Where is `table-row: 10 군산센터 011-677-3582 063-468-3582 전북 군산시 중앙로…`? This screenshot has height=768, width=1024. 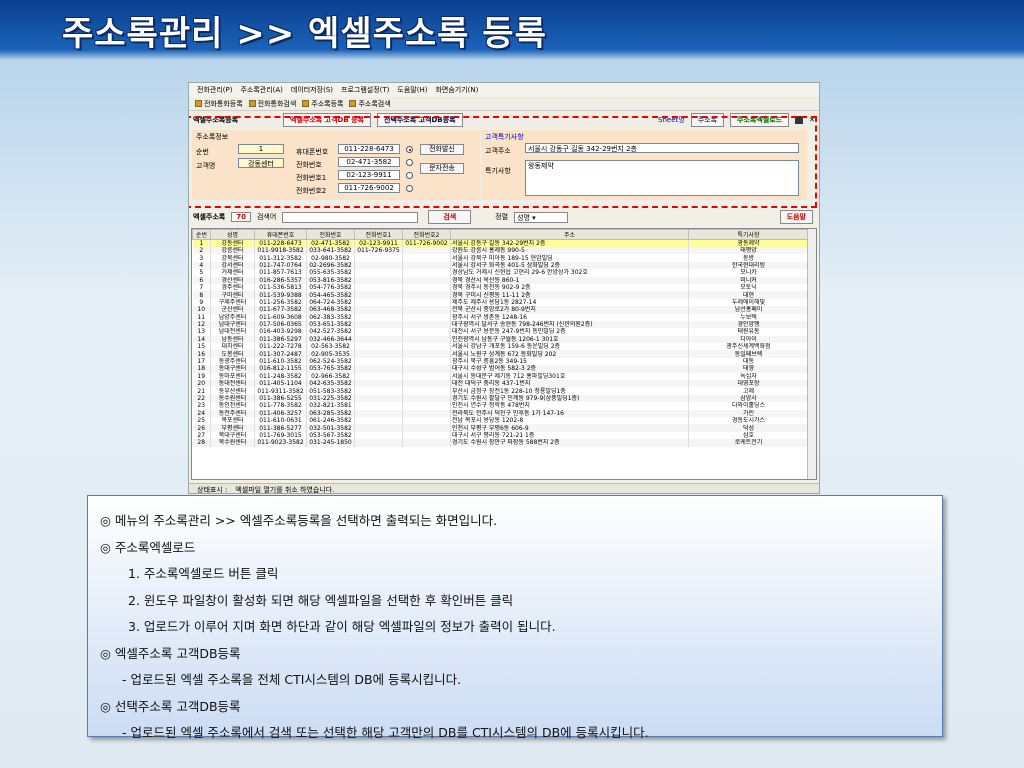 table-row: 10 군산센터 011-677-3582 063-468-3582 전북 군산시 중앙로… is located at coordinates (500, 310).